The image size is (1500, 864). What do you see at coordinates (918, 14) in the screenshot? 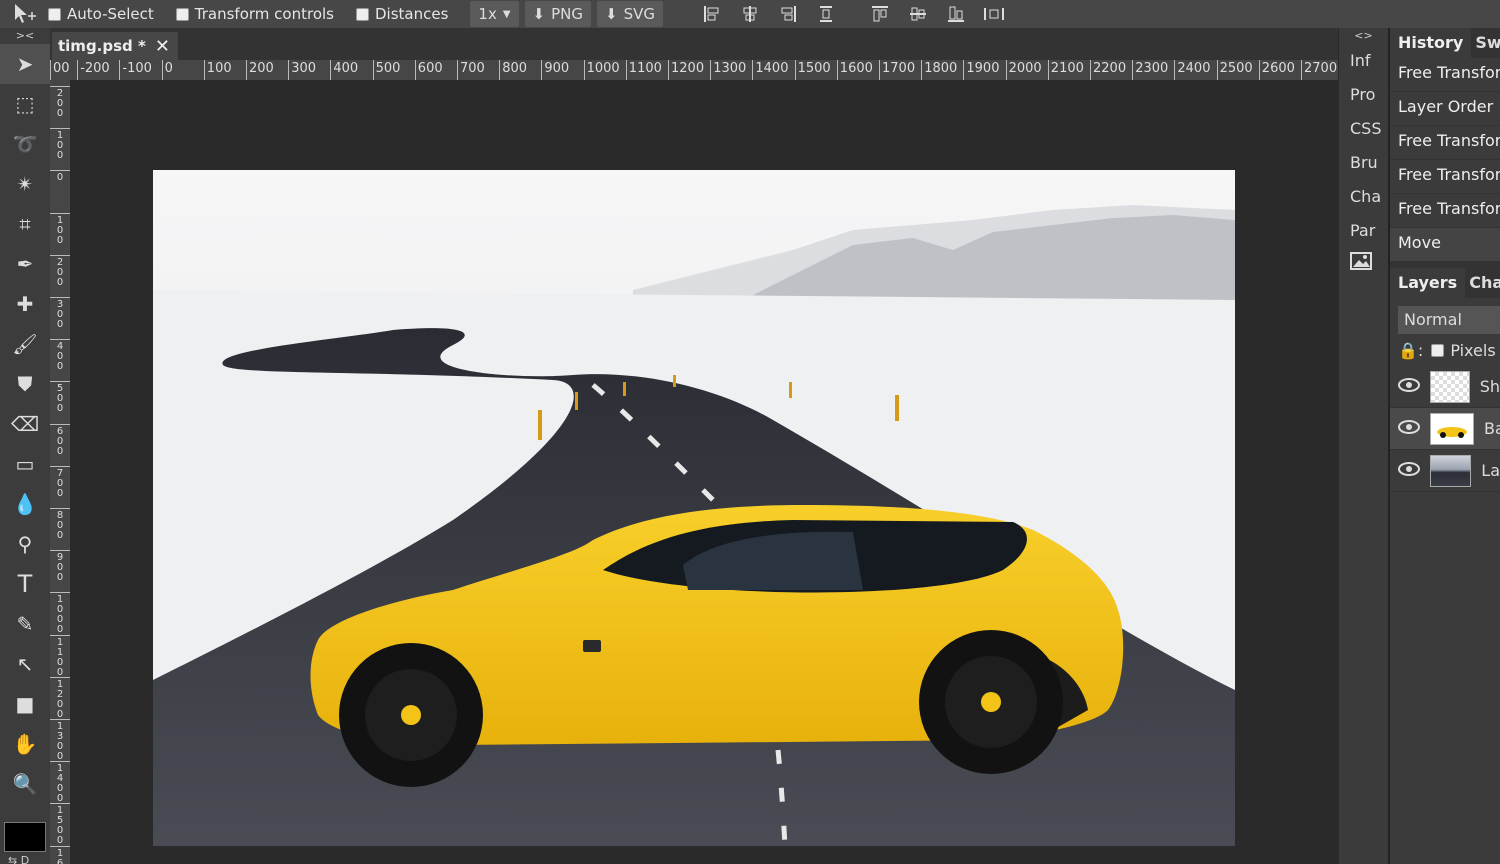
I see `align-vcenter-icon` at bounding box center [918, 14].